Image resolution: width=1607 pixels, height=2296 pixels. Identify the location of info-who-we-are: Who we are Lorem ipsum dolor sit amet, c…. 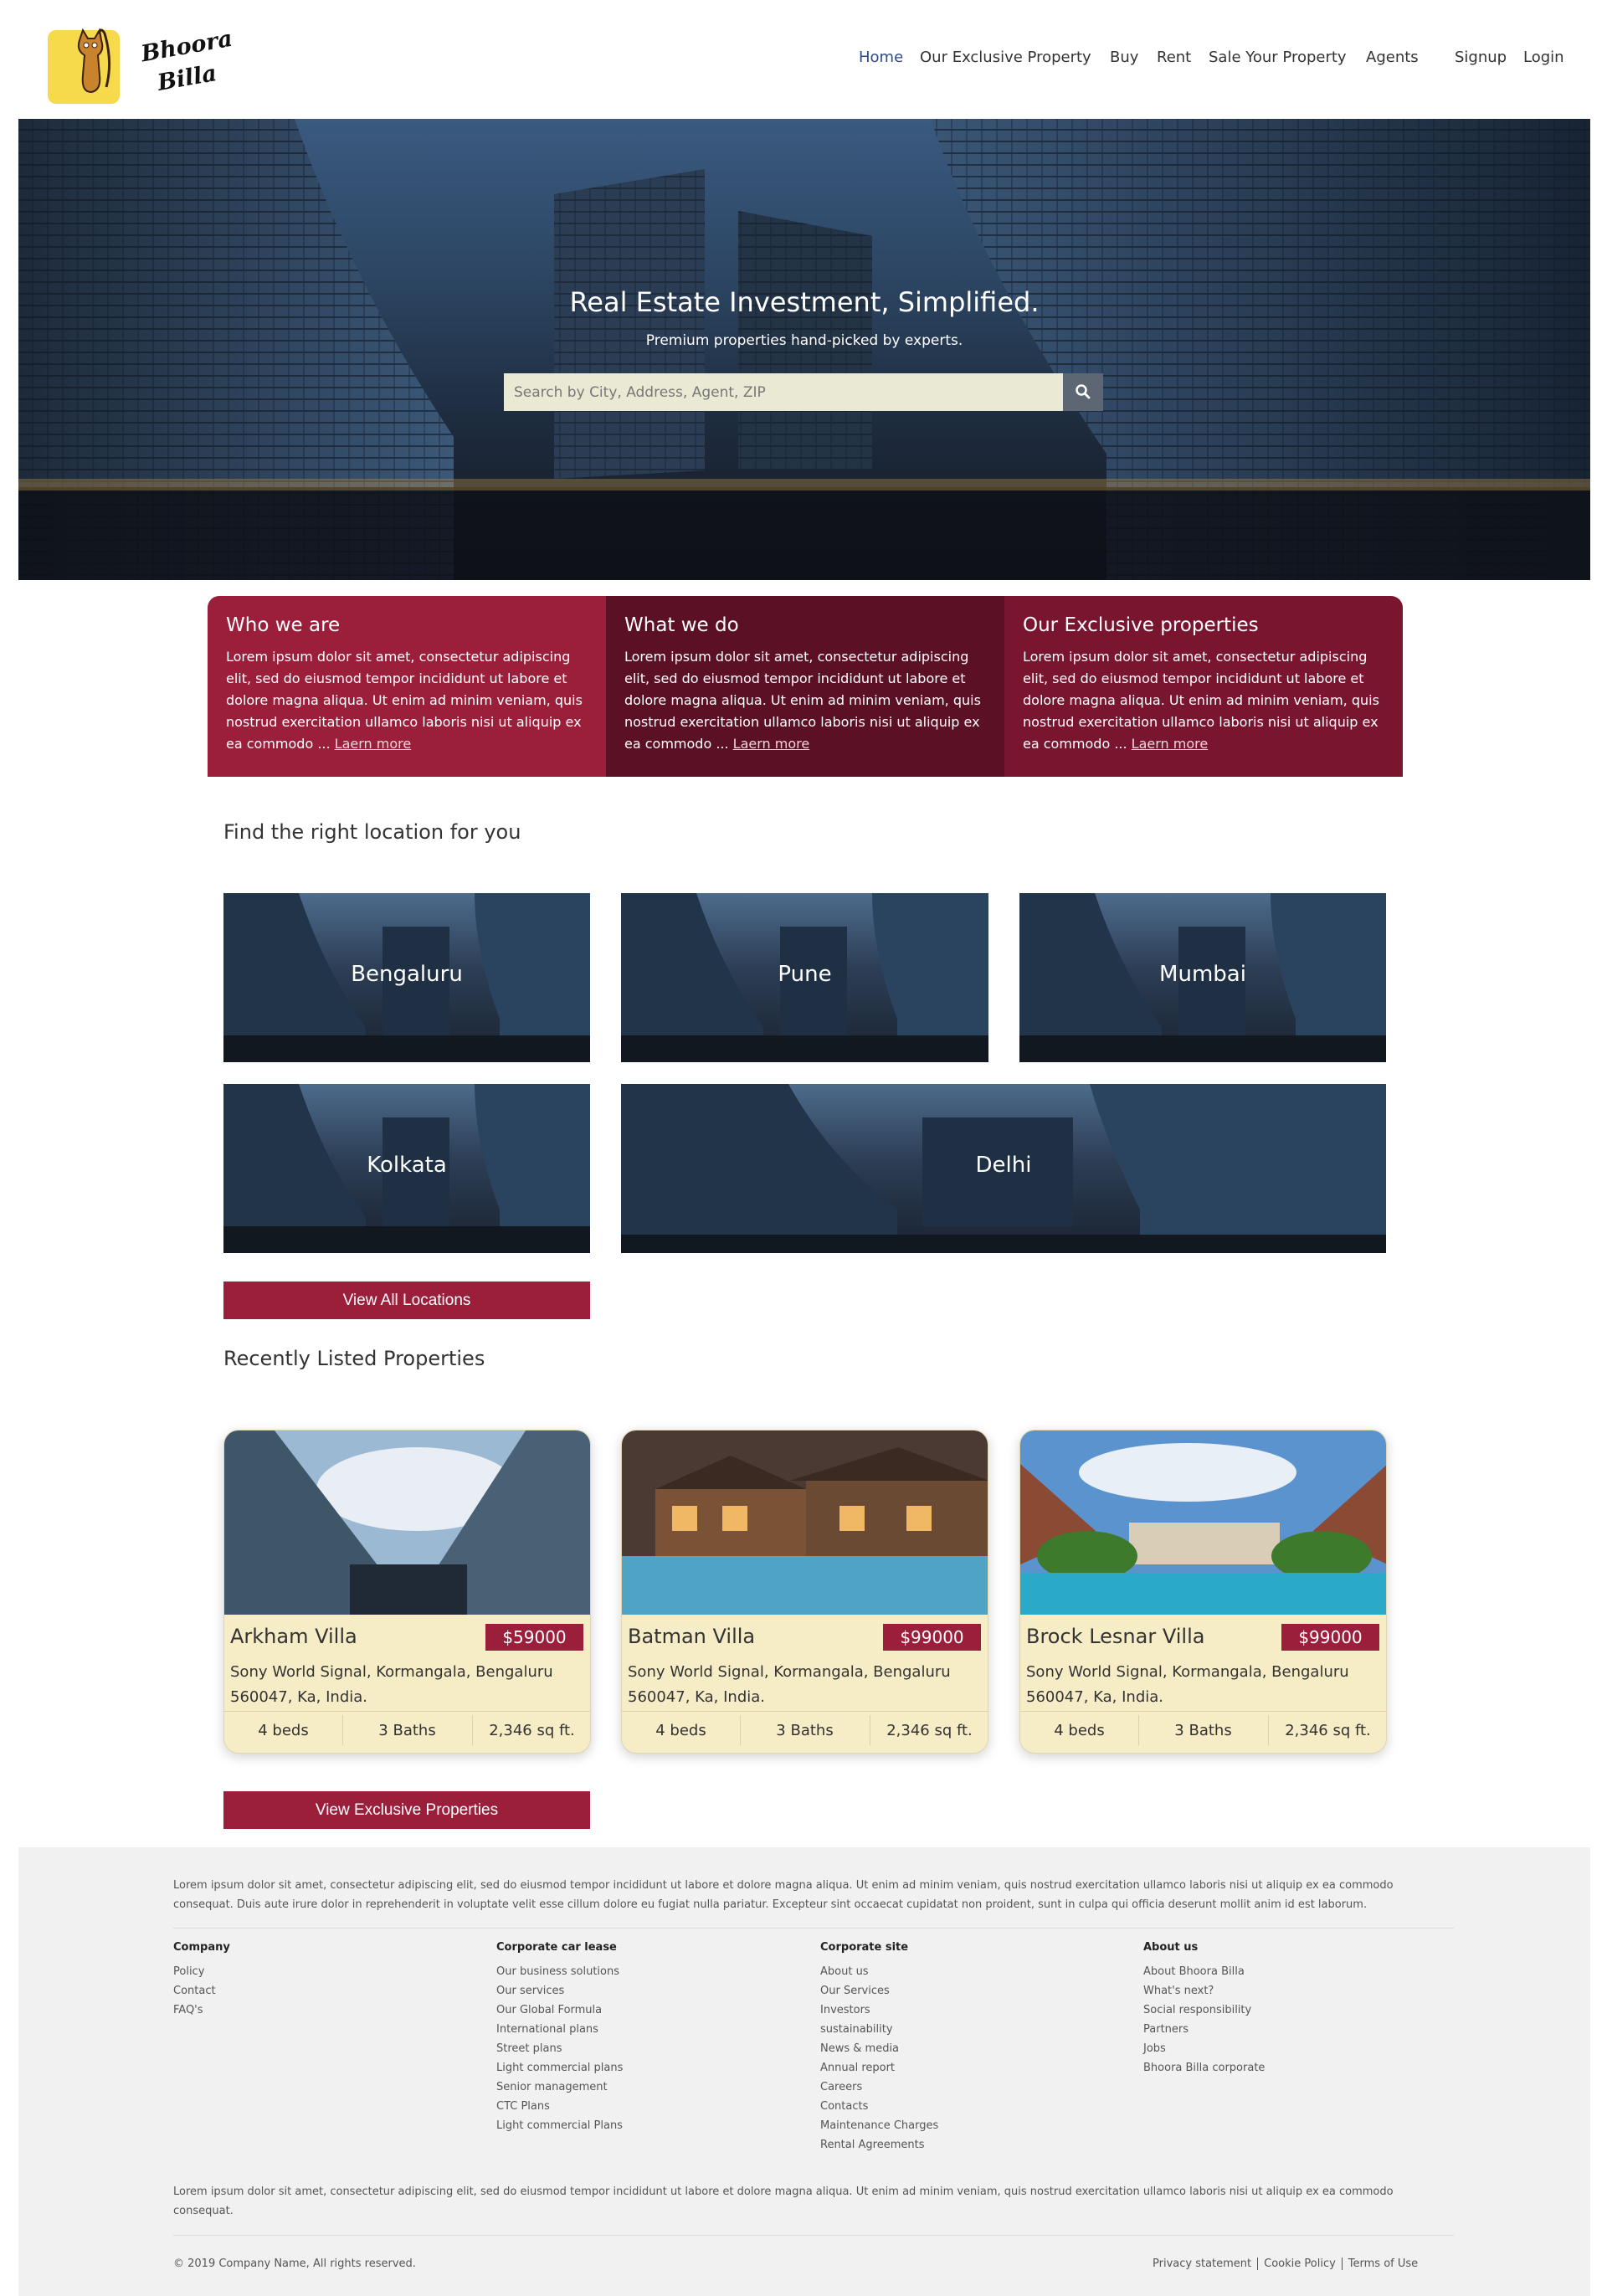
(407, 686).